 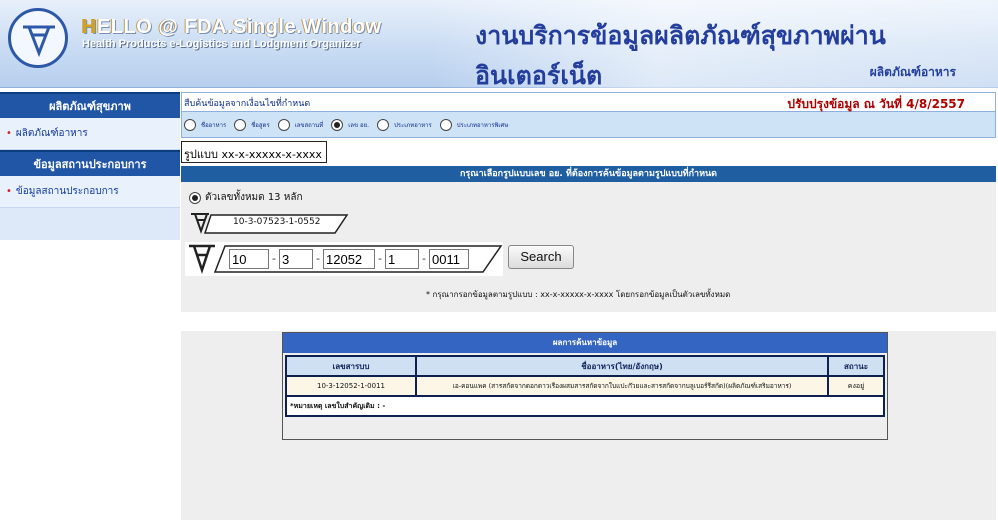 What do you see at coordinates (585, 343) in the screenshot?
I see `results-title: ผลการค้นหาข้อมูล` at bounding box center [585, 343].